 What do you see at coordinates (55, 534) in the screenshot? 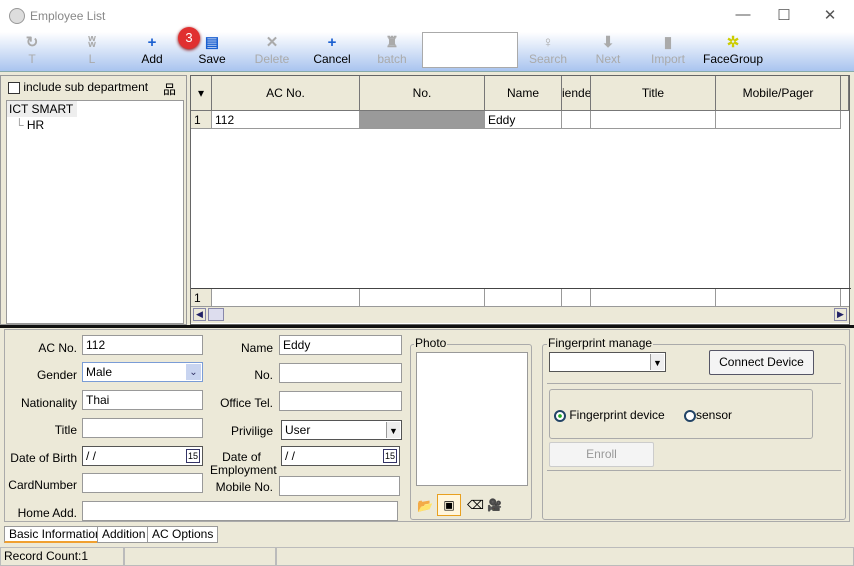
I see `tab-basic-information: Basic Information` at bounding box center [55, 534].